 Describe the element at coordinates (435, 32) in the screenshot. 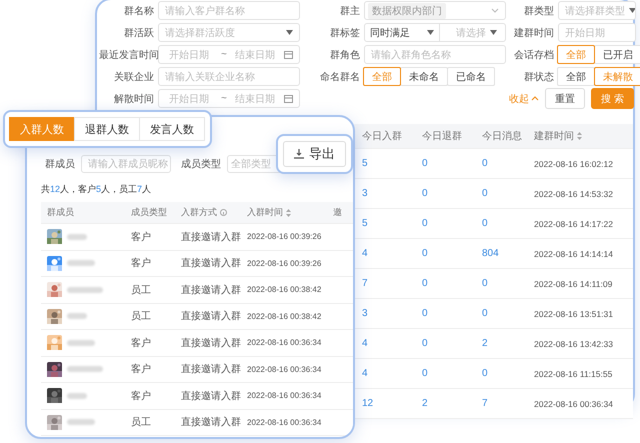

I see `select-field: 同时满足 请选择` at that location.